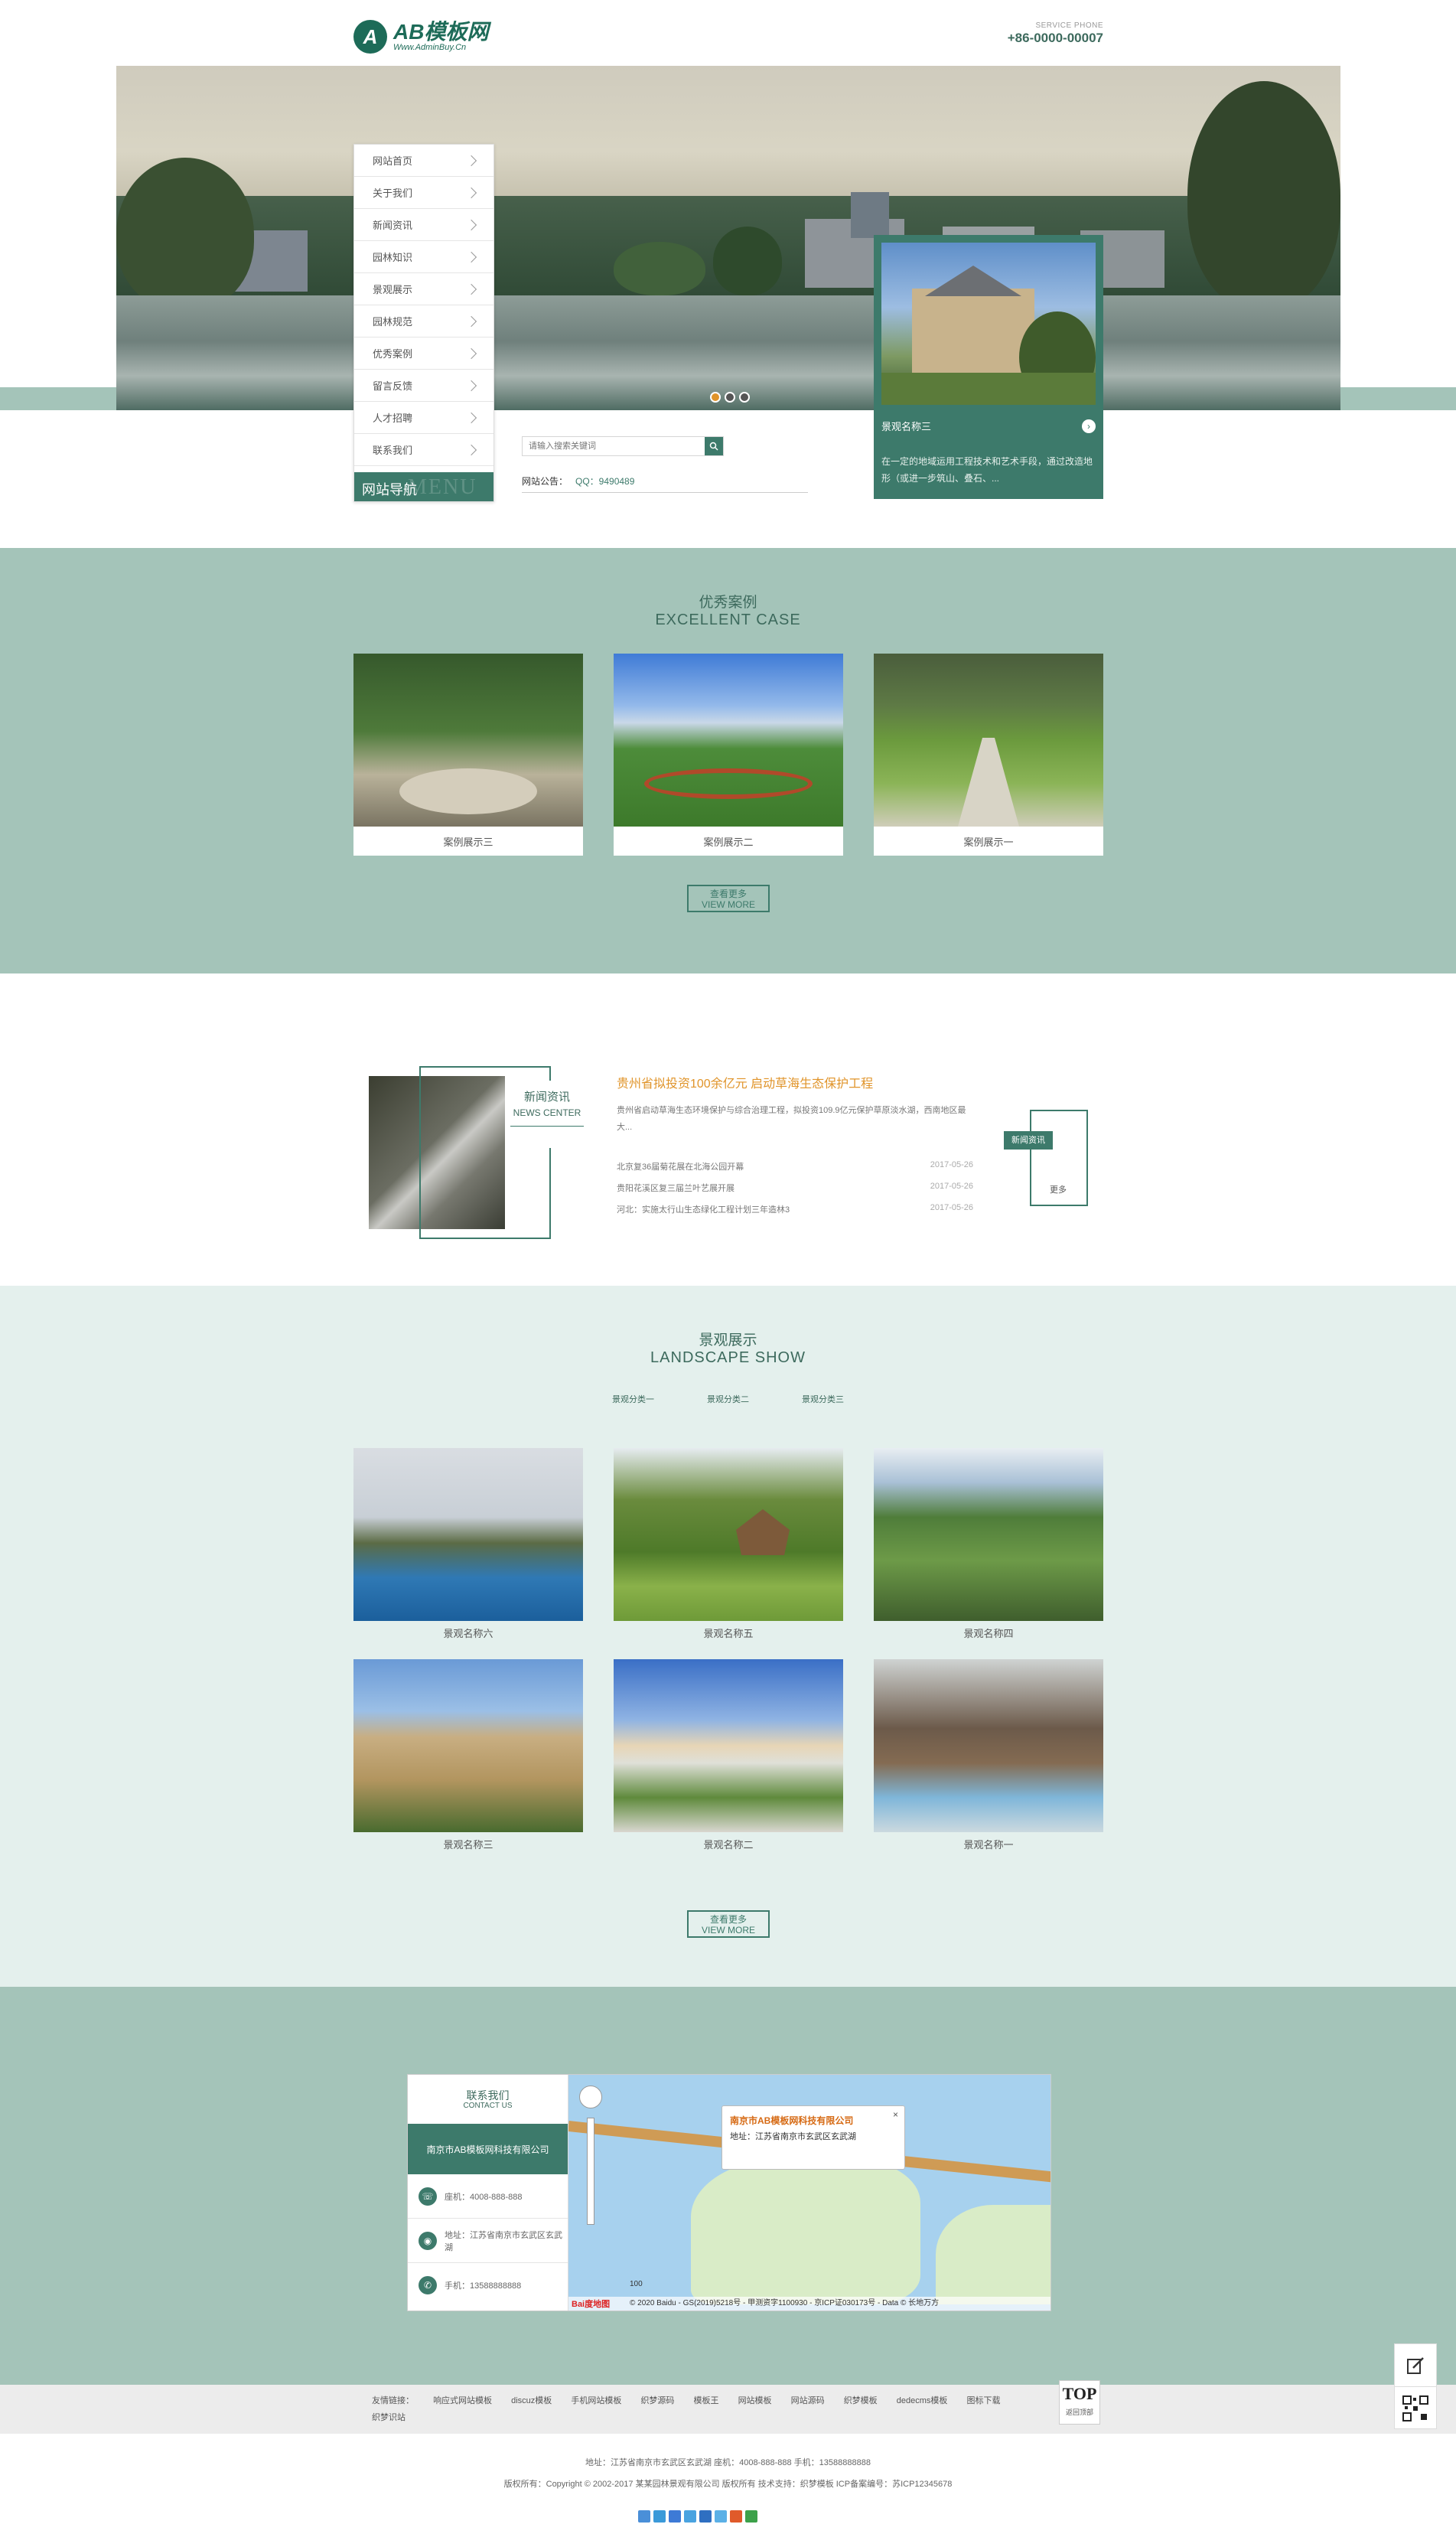 The image size is (1456, 2547). Describe the element at coordinates (895, 2115) in the screenshot. I see `close-icon: ×` at that location.